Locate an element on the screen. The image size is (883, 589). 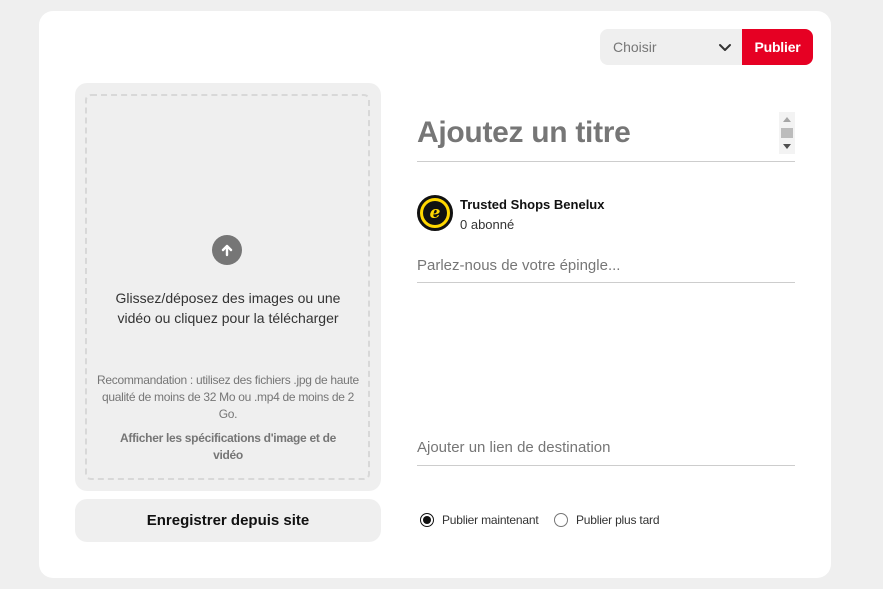
save-from-site-button: Enregistrer depuis site is located at coordinates (228, 520).